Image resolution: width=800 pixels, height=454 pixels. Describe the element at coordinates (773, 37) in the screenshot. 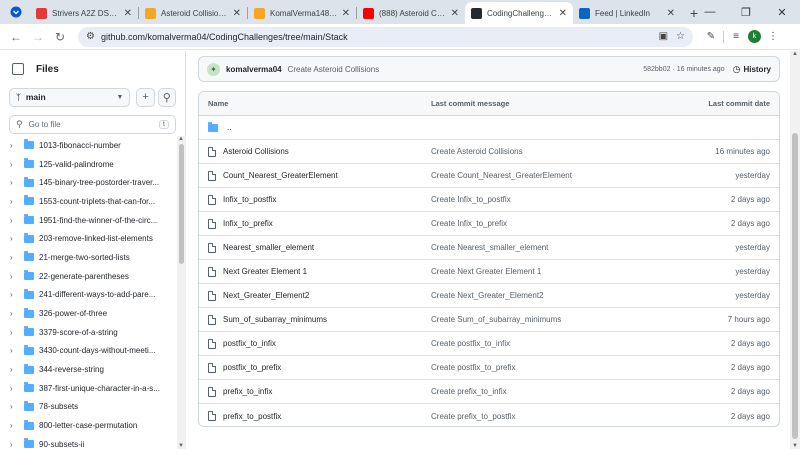

I see `menu-kebab-icon: ⋮` at that location.